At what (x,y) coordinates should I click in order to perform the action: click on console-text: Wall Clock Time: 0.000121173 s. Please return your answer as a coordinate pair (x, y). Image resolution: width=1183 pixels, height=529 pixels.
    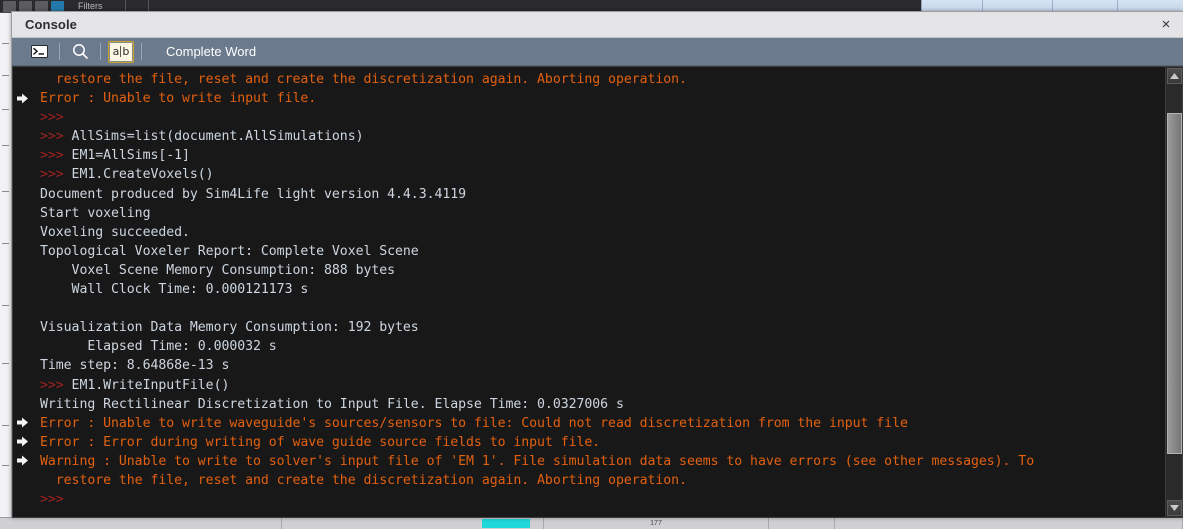
    Looking at the image, I should click on (174, 290).